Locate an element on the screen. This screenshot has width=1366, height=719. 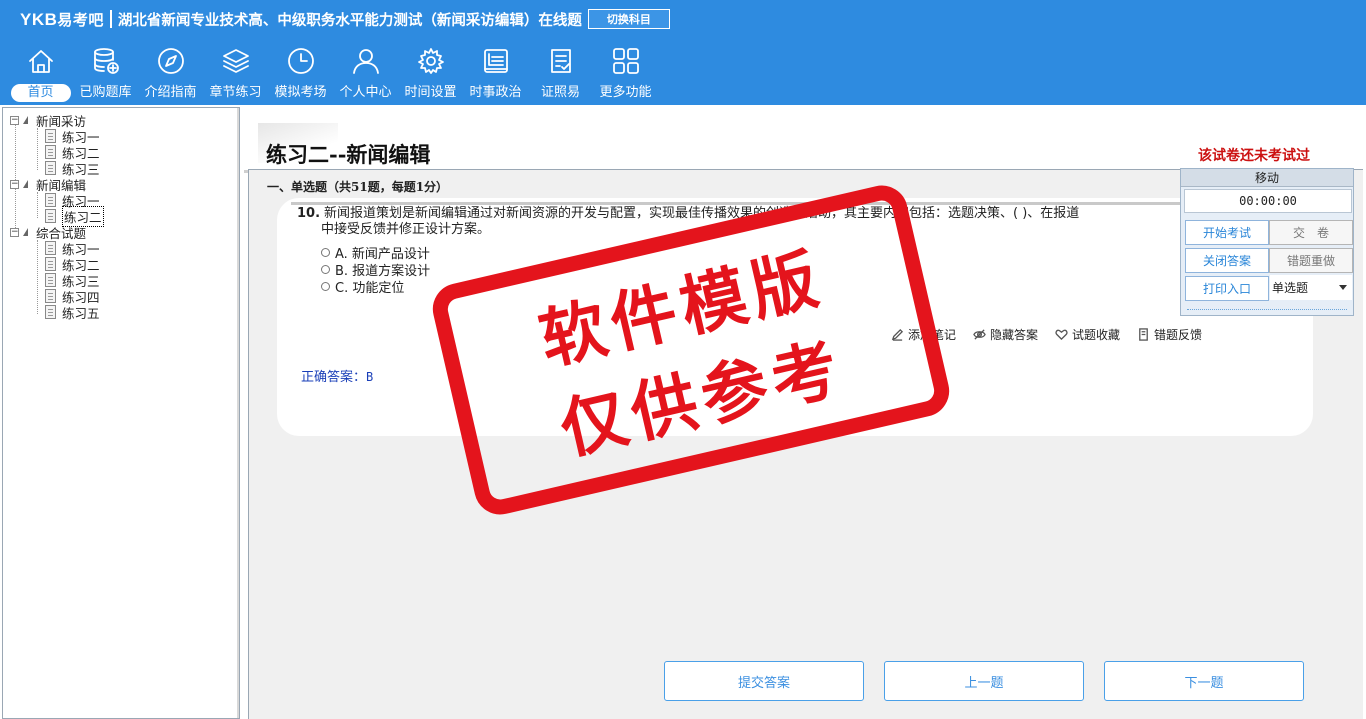
panel-move-handle: 移动 is located at coordinates (1267, 178).